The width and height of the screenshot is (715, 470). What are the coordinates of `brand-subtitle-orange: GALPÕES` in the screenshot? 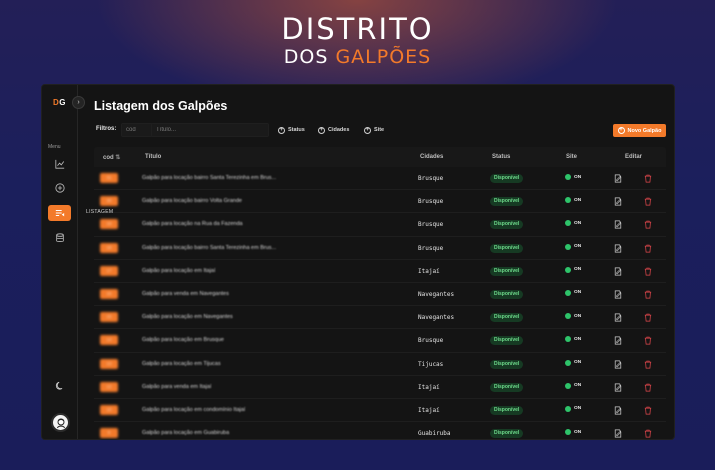 It's located at (383, 57).